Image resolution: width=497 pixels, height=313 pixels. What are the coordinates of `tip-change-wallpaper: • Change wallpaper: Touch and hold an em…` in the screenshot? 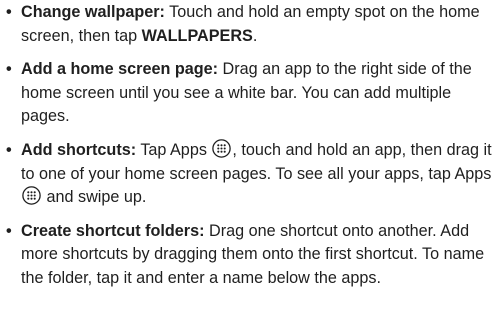 It's located at (249, 24).